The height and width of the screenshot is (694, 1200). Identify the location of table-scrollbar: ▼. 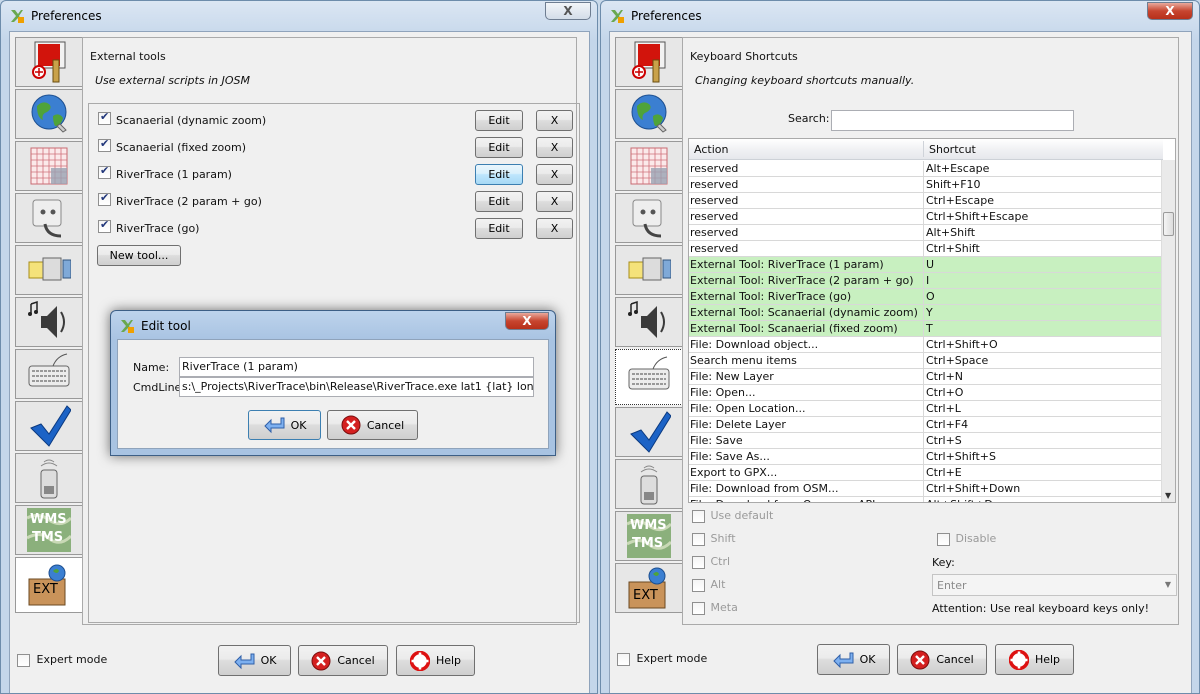
(1168, 331).